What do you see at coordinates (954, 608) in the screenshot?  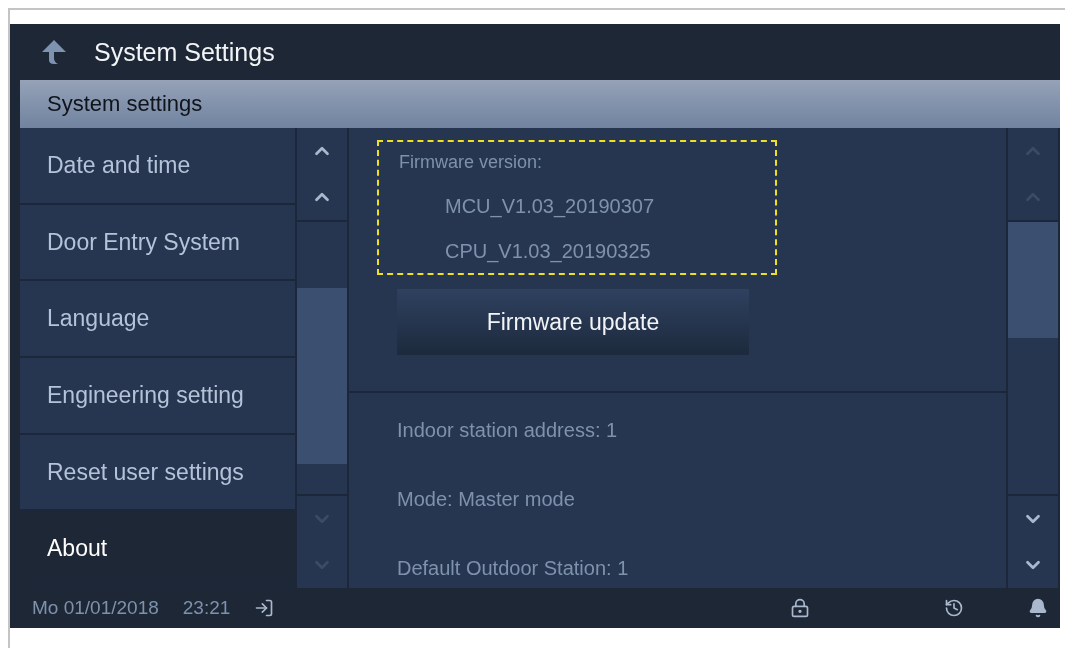 I see `history-icon` at bounding box center [954, 608].